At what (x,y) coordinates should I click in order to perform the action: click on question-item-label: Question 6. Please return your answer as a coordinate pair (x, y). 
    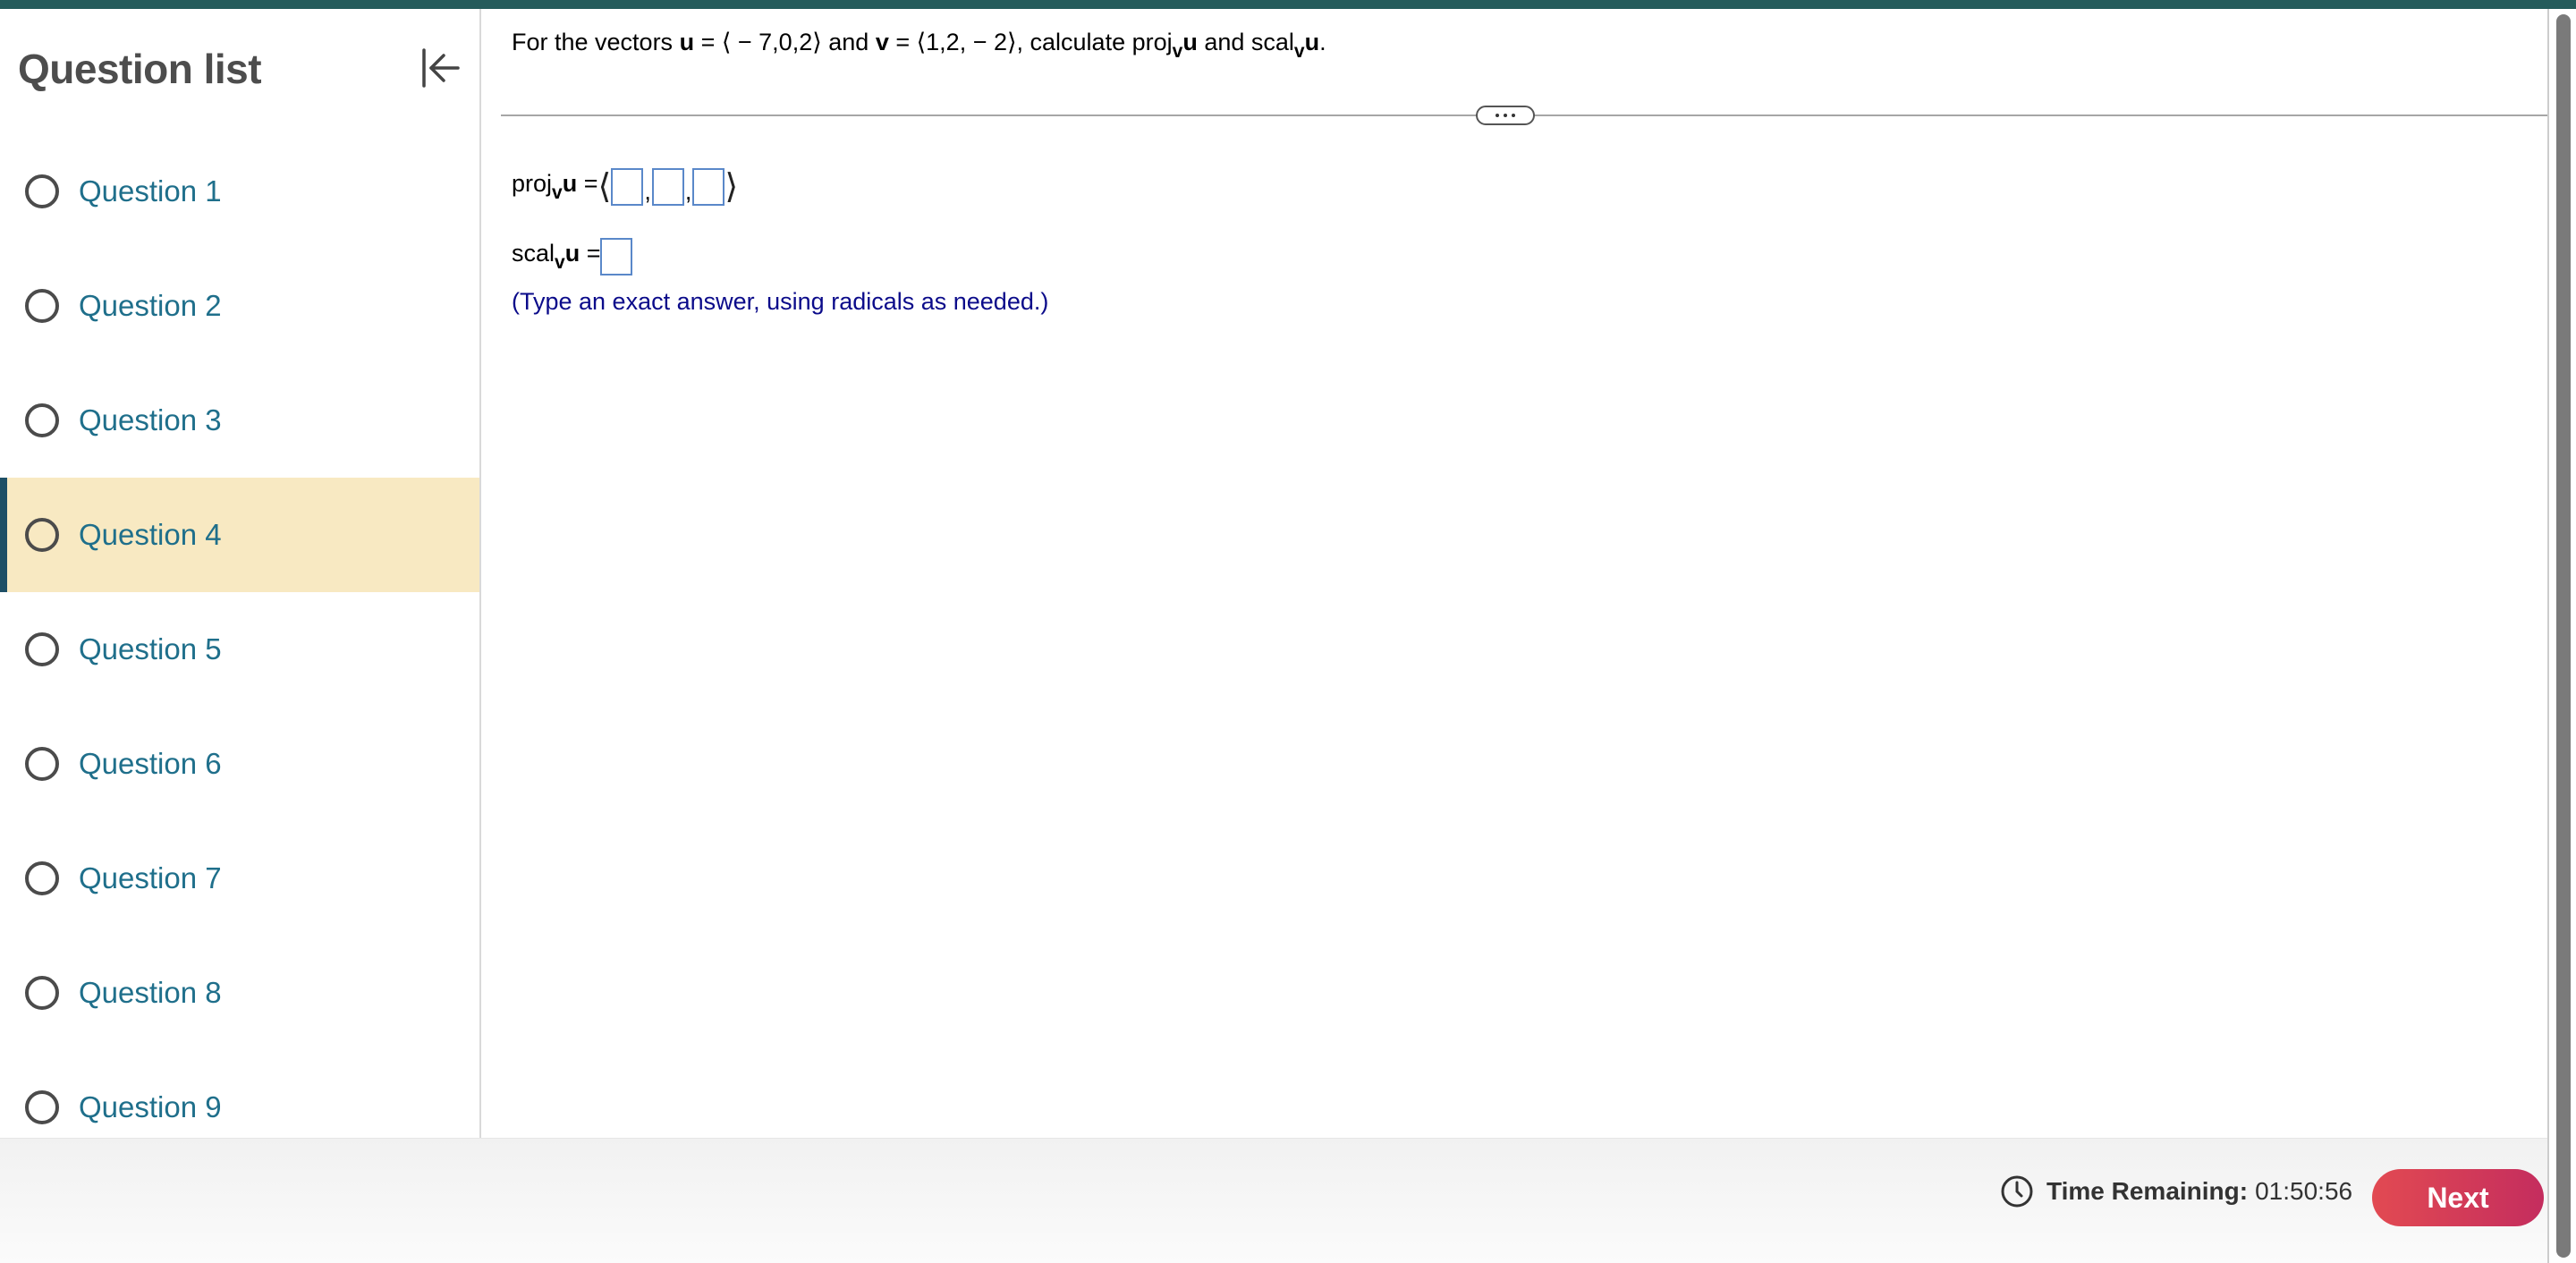
    Looking at the image, I should click on (150, 763).